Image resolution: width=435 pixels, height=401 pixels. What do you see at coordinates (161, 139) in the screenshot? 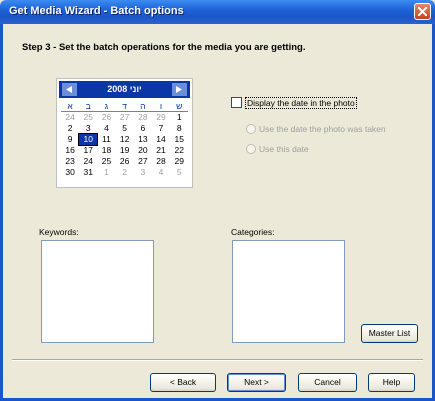
I see `calendar-day: 14` at bounding box center [161, 139].